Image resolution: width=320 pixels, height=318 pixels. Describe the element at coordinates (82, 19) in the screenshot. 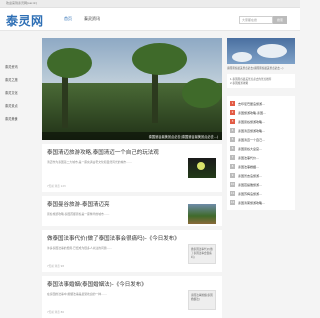

I see `main-nav: 首页 泰灵资讯` at that location.